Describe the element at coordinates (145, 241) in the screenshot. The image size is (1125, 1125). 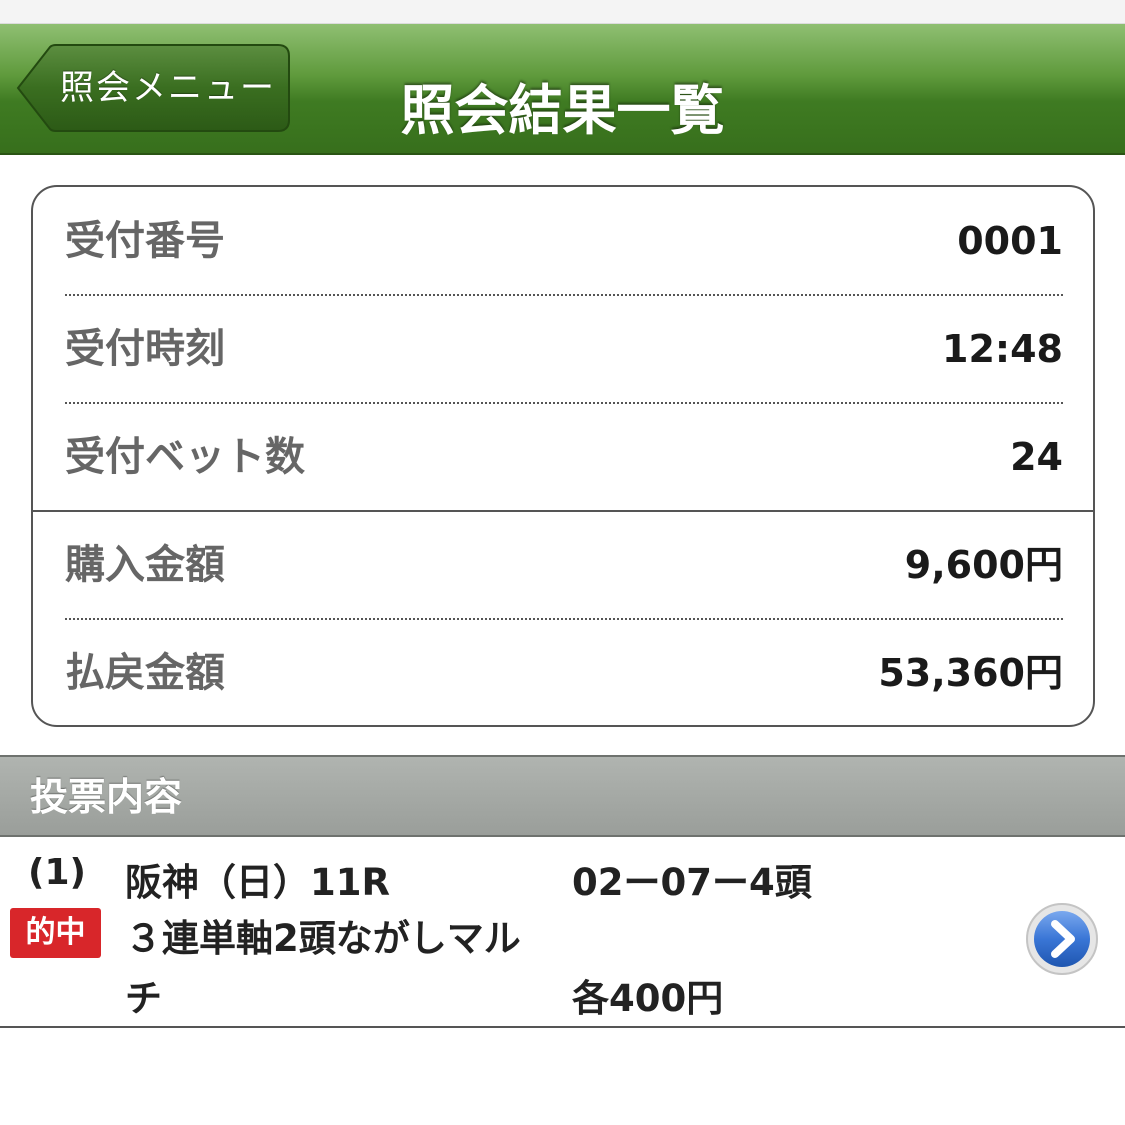
I see `receipt-number-label: 受付番号` at that location.